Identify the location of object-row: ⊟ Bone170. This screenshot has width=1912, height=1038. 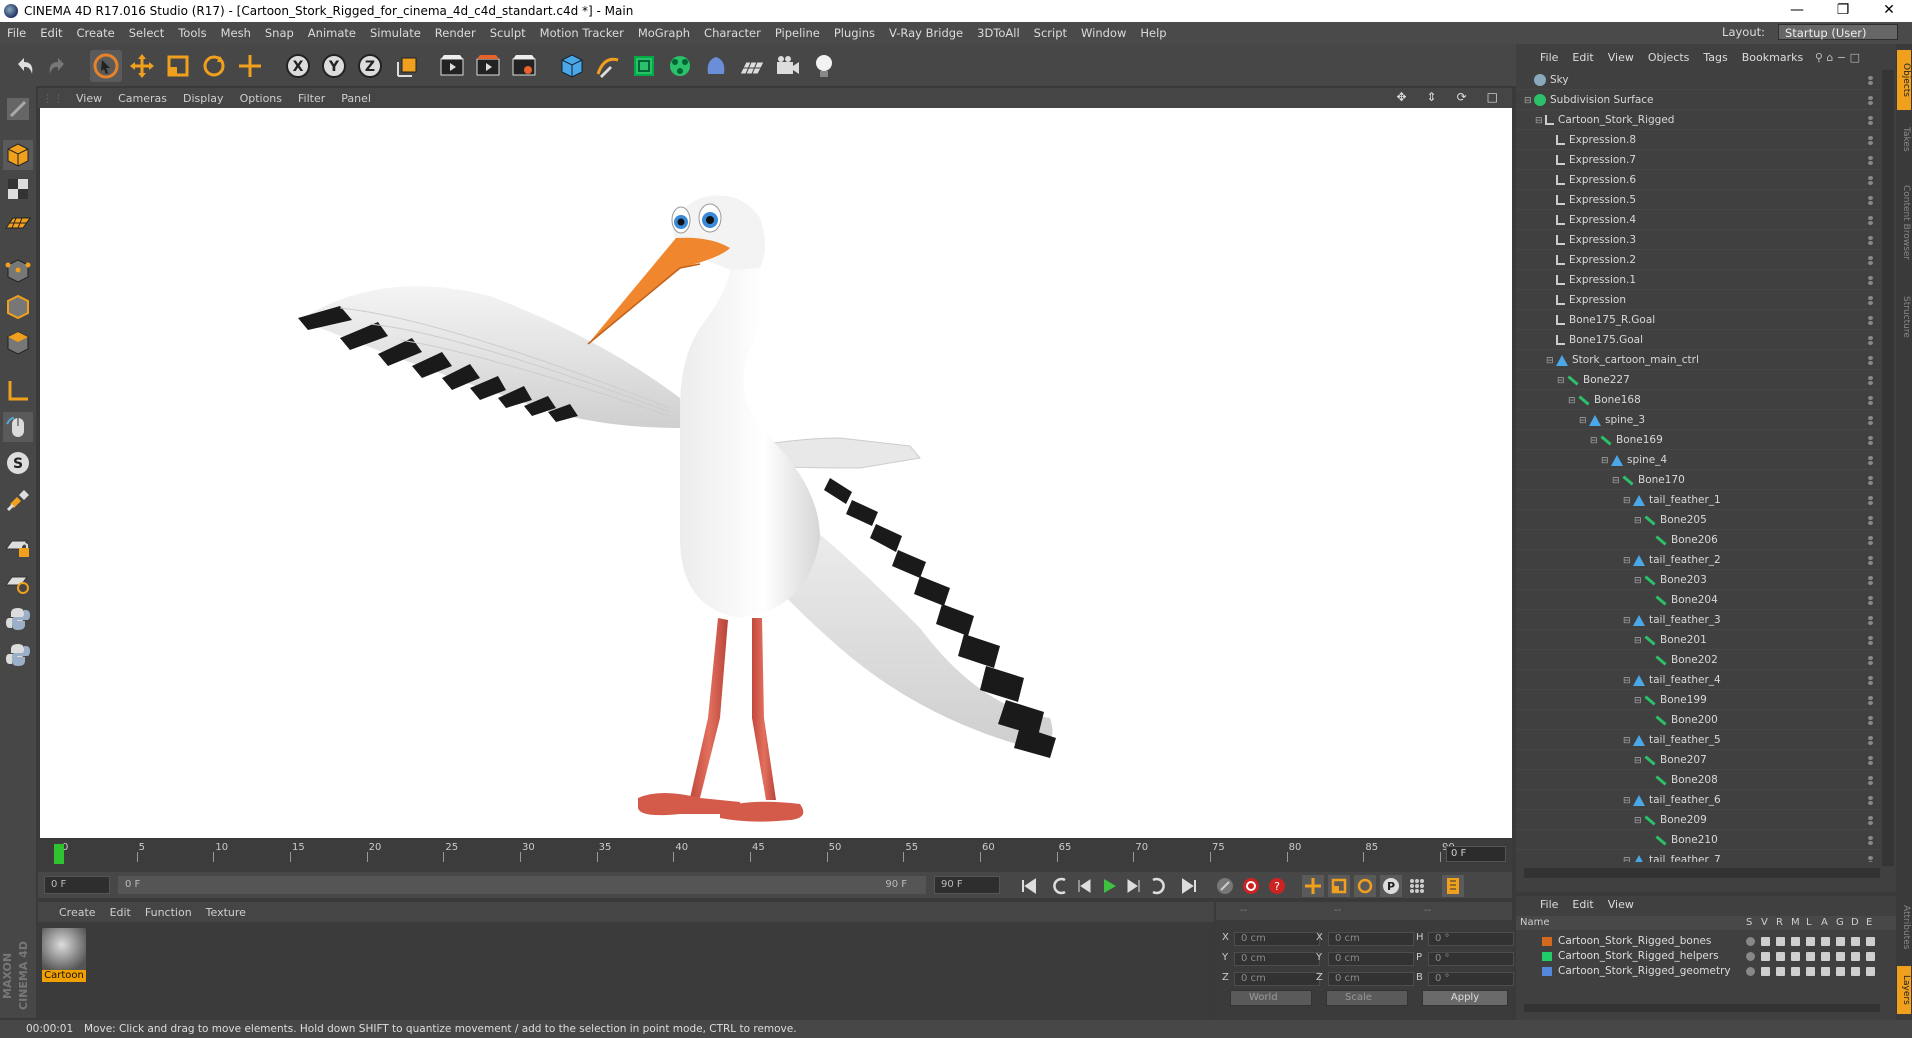
(1698, 480).